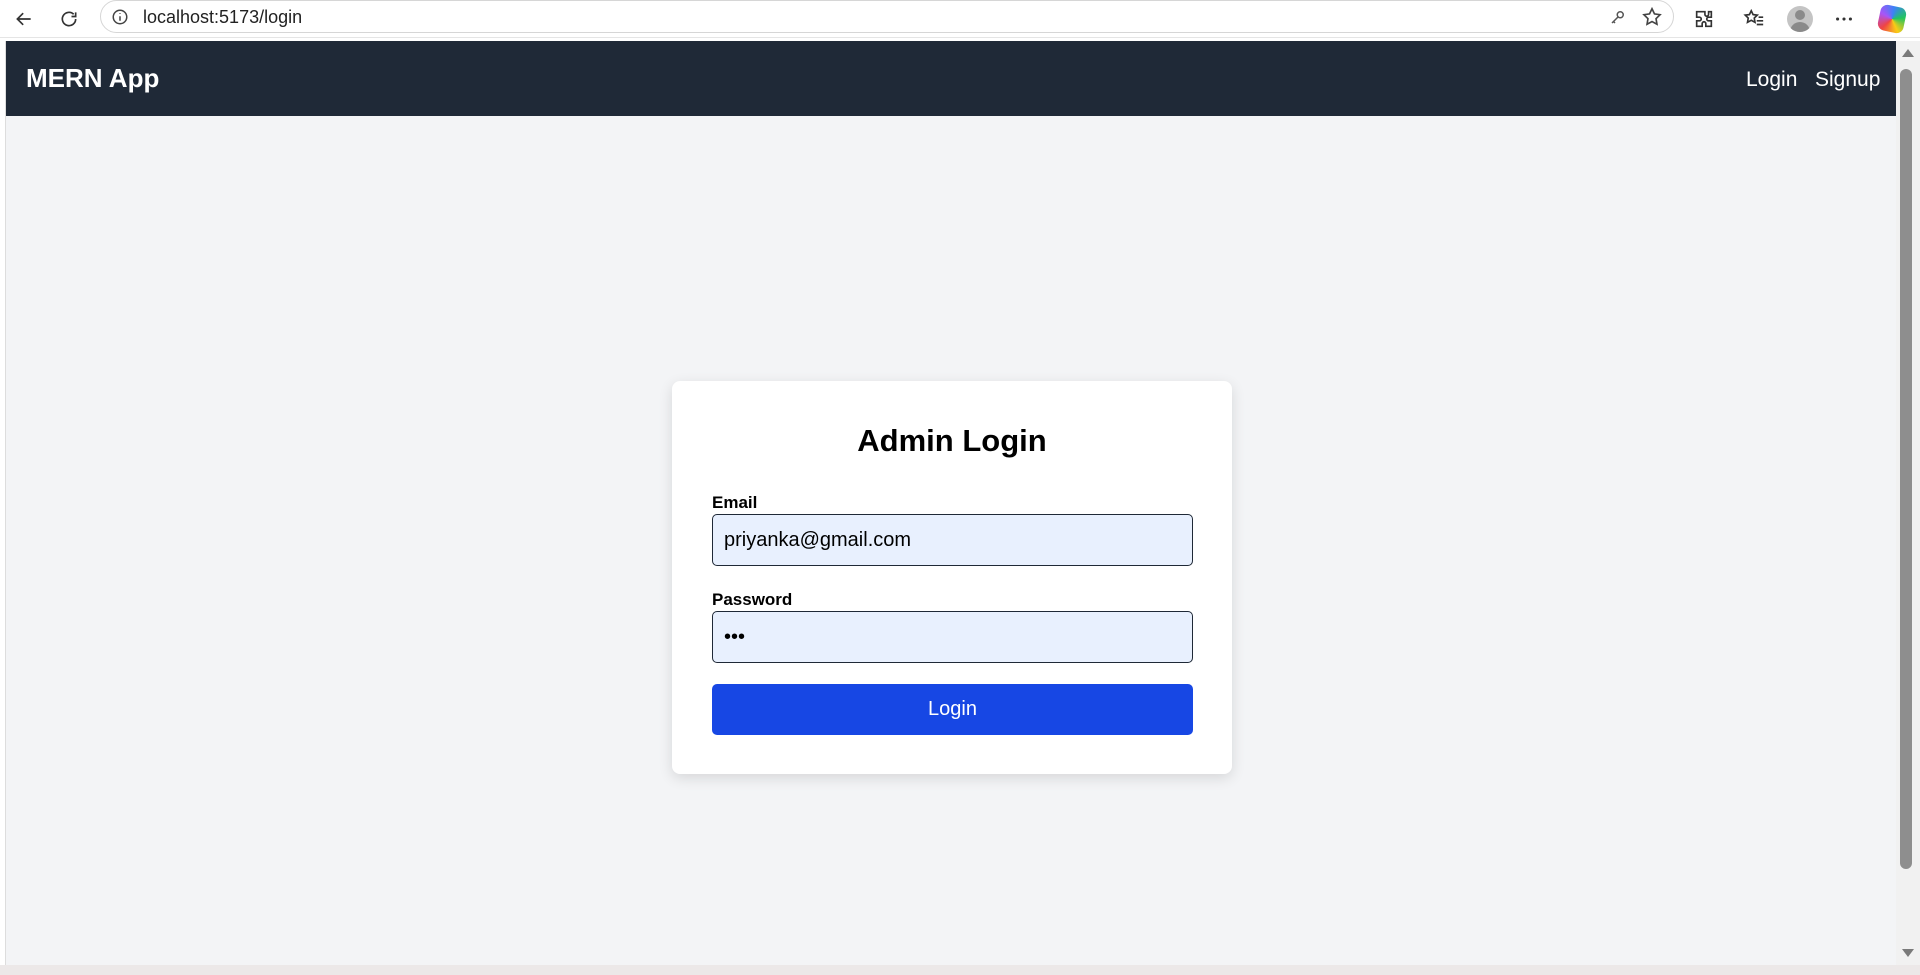 The height and width of the screenshot is (975, 1920). I want to click on profile-button, so click(1800, 19).